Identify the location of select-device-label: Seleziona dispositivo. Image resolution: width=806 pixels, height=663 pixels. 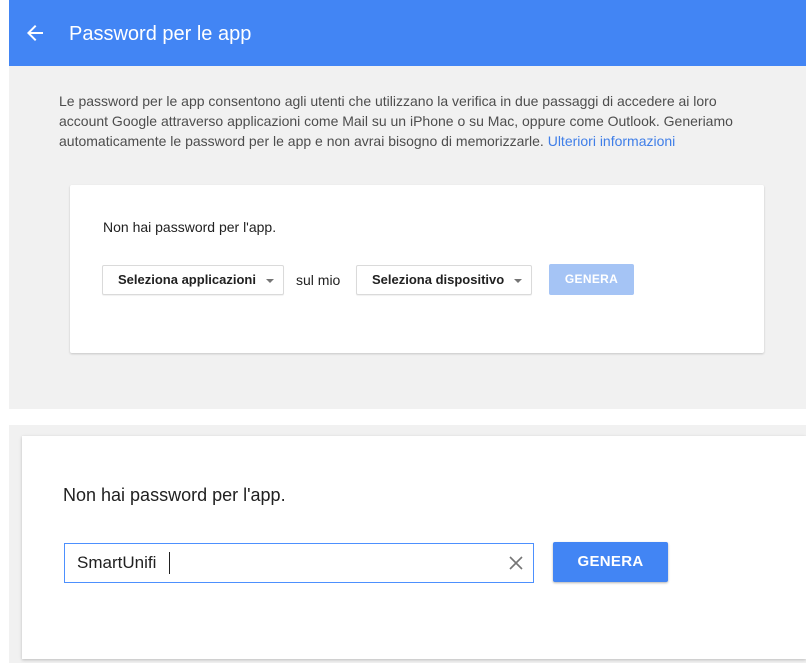
(438, 279).